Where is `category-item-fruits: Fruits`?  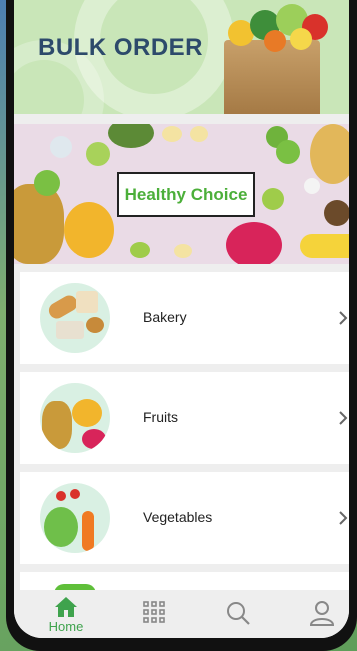 category-item-fruits: Fruits is located at coordinates (184, 418).